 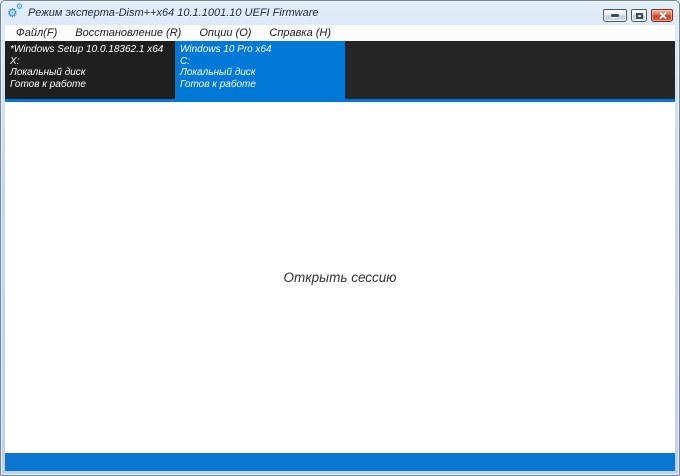 I want to click on gear-small-icon: ⚙, so click(x=20, y=6).